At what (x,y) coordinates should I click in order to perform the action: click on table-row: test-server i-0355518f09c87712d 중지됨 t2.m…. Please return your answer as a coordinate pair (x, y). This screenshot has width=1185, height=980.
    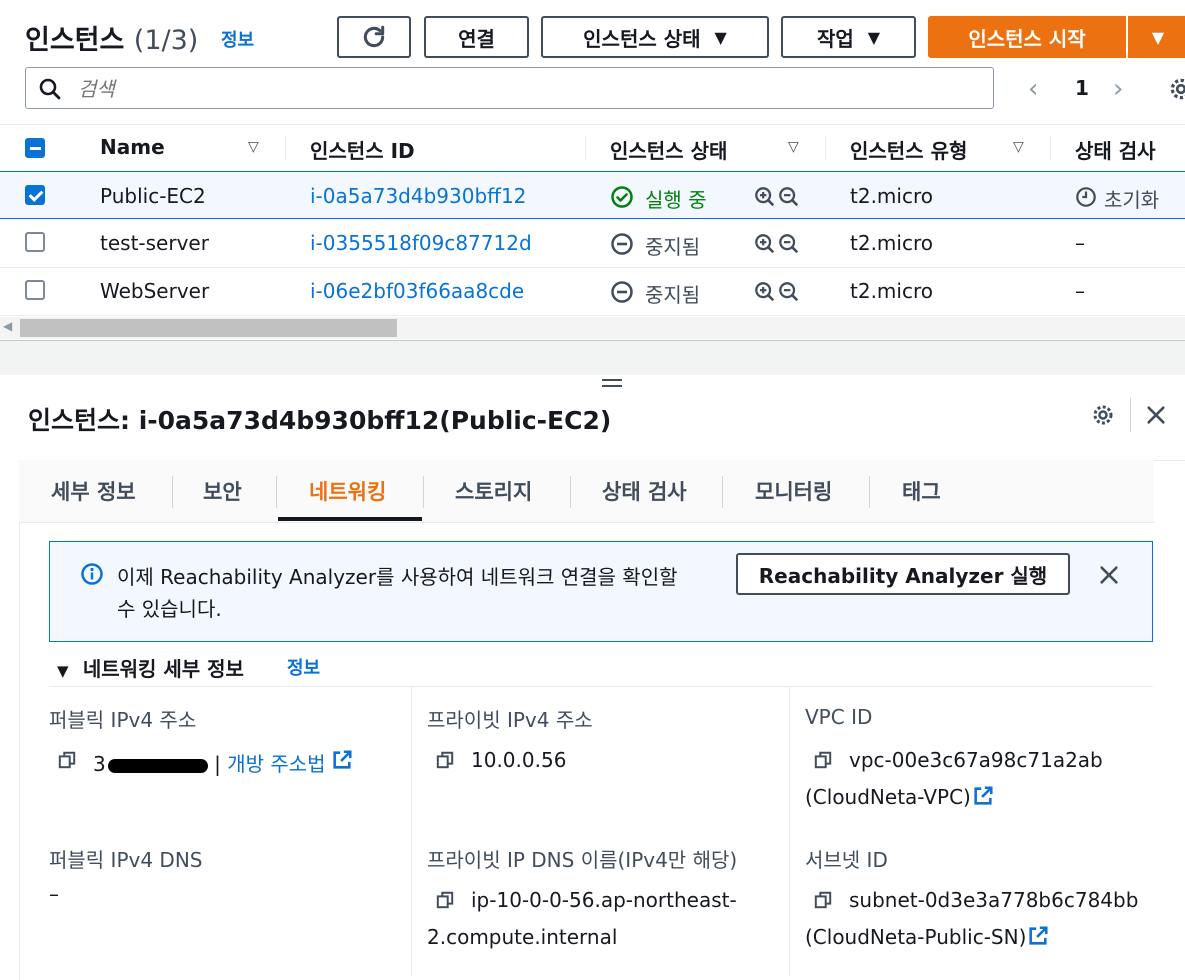
    Looking at the image, I should click on (592, 243).